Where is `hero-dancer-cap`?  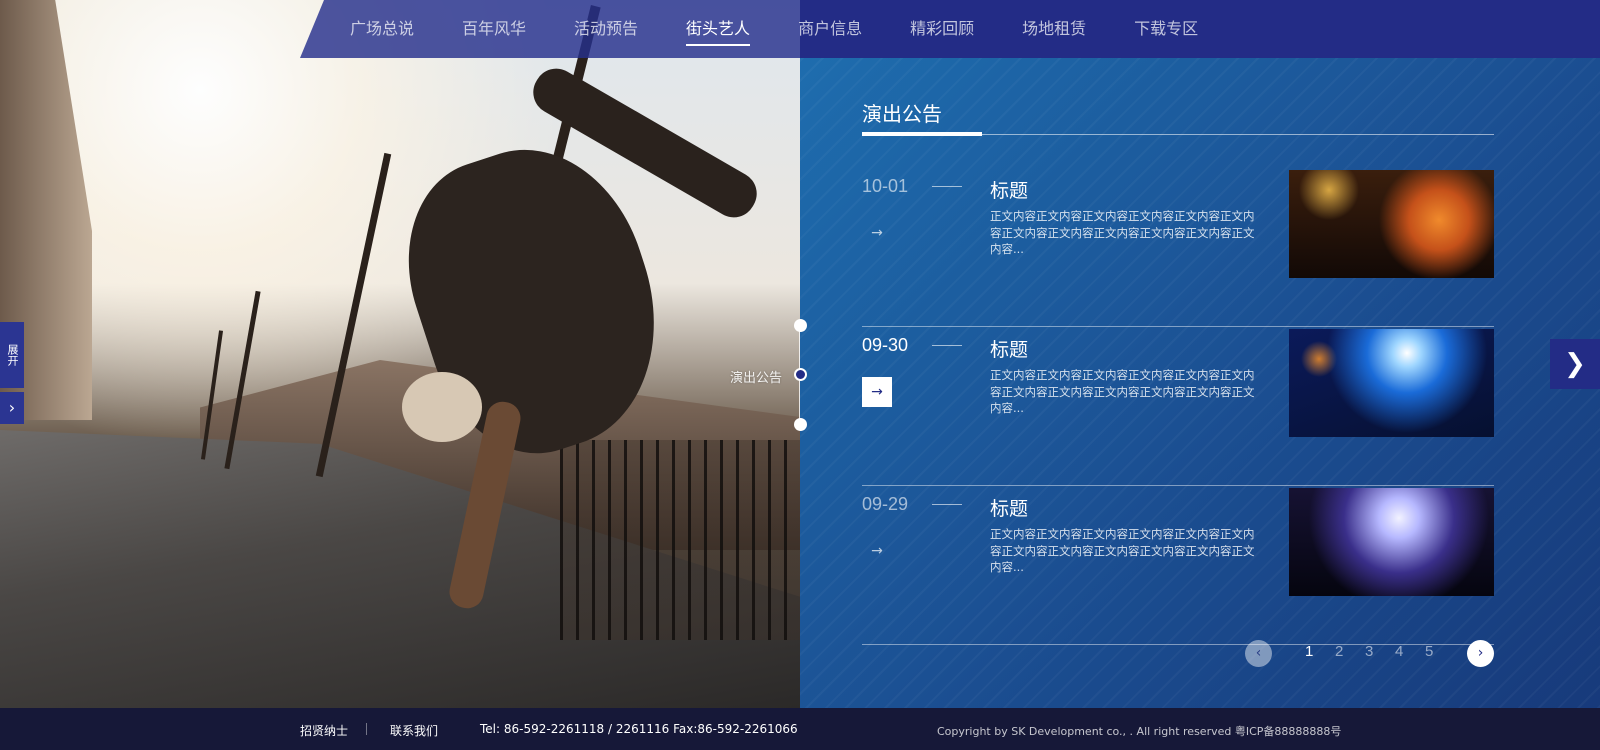
hero-dancer-cap is located at coordinates (442, 407).